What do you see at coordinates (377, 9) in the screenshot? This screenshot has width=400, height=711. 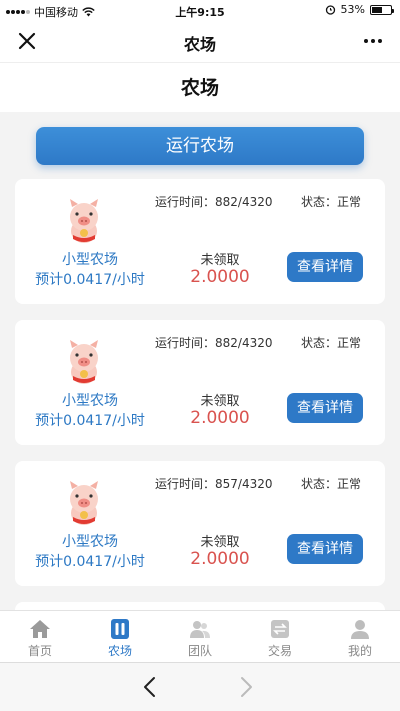 I see `battery-fill` at bounding box center [377, 9].